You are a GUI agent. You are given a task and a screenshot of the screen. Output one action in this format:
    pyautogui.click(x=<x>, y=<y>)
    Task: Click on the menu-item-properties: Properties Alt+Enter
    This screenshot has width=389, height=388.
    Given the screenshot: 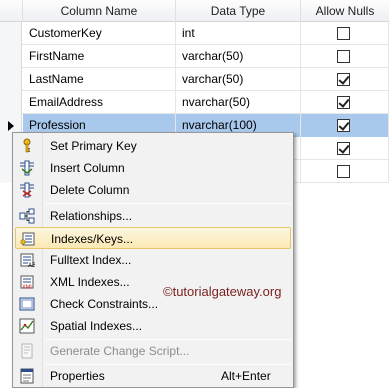 What is the action you would take?
    pyautogui.click(x=153, y=376)
    